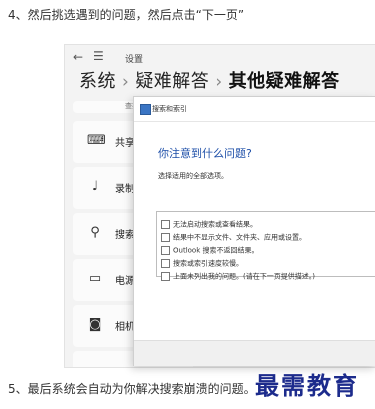 The image size is (375, 409). What do you see at coordinates (266, 234) in the screenshot?
I see `option-row: 结果中不显示文件、文件夹、应用或设置。` at bounding box center [266, 234].